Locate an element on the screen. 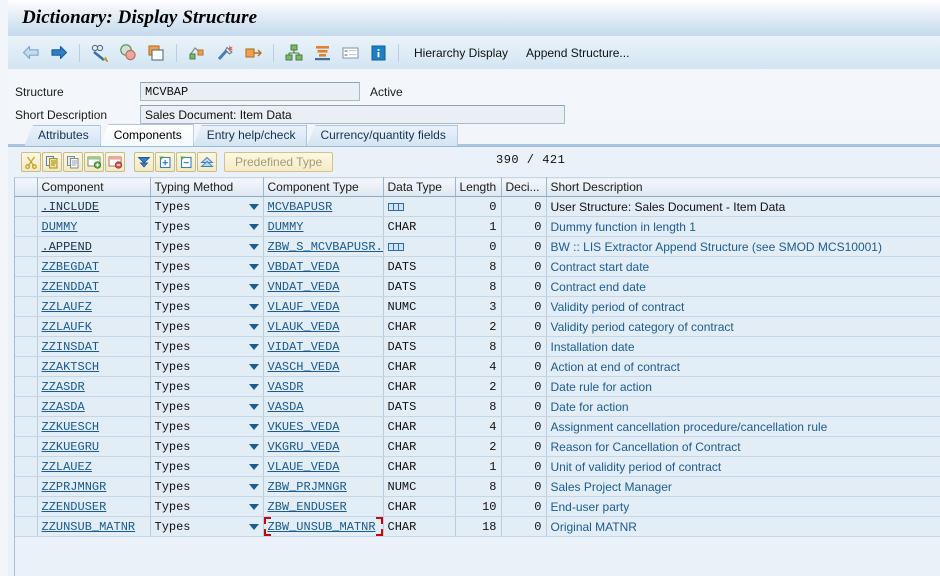 Image resolution: width=940 pixels, height=576 pixels. copy-button is located at coordinates (52, 162).